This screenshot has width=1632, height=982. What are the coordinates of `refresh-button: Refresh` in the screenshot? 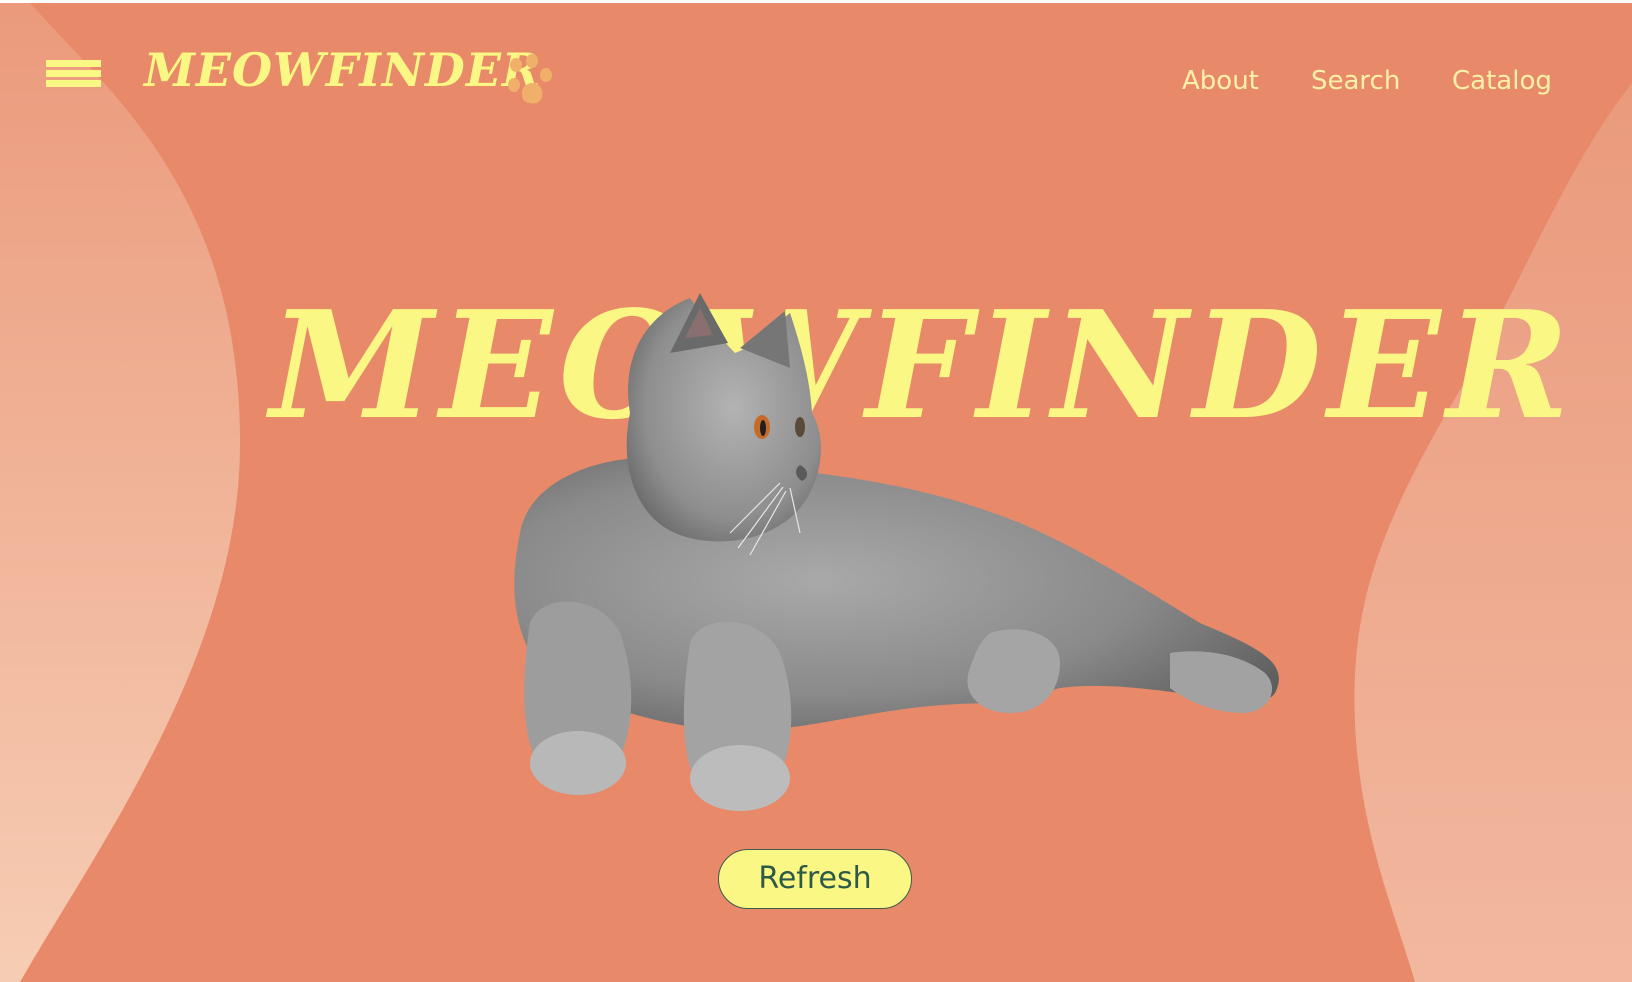 It's located at (815, 879).